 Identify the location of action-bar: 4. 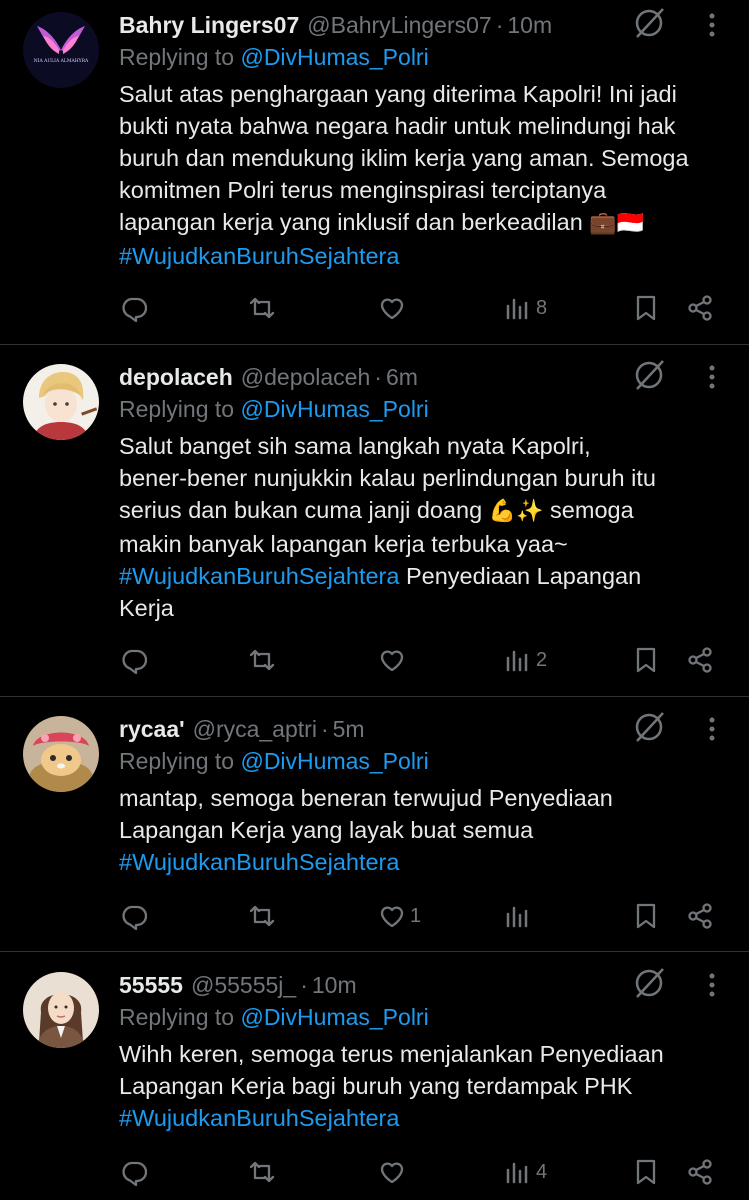
(374, 1172).